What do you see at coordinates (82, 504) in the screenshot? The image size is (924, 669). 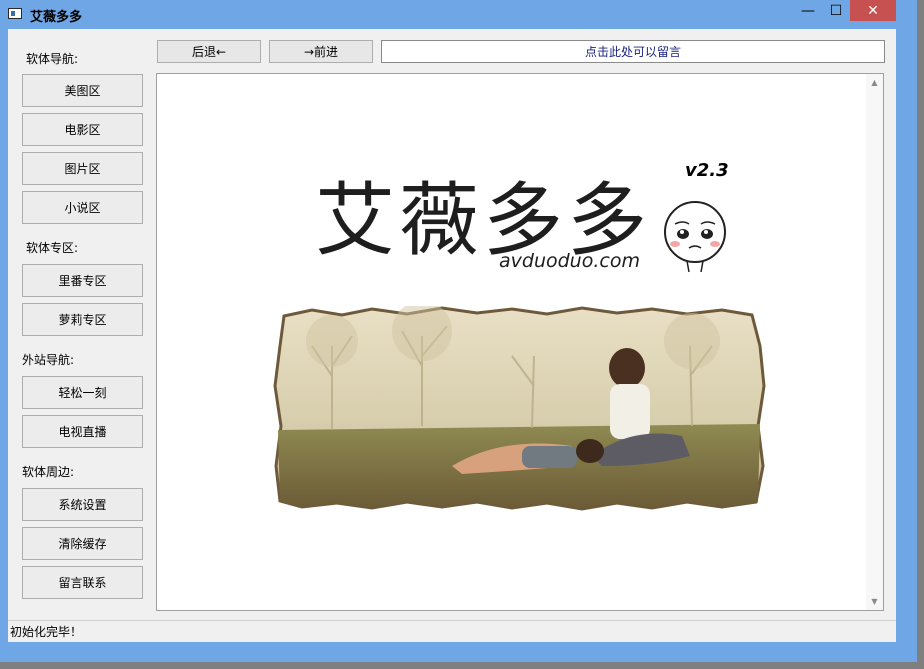 I see `nav-button-settings: 系统设置` at bounding box center [82, 504].